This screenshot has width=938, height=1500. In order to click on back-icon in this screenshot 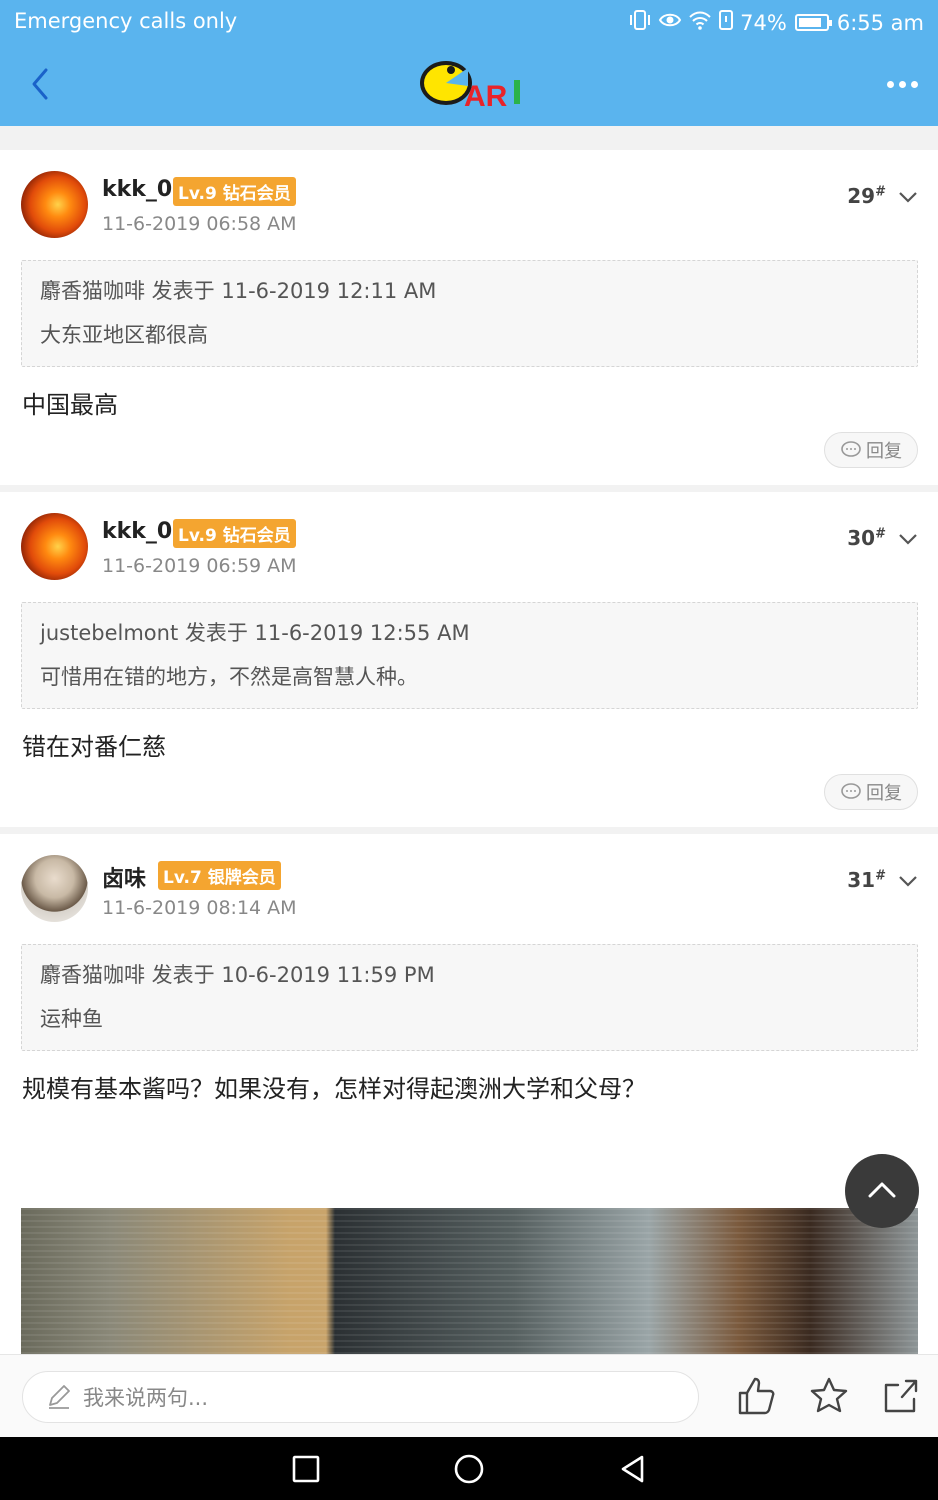, I will do `click(40, 84)`.